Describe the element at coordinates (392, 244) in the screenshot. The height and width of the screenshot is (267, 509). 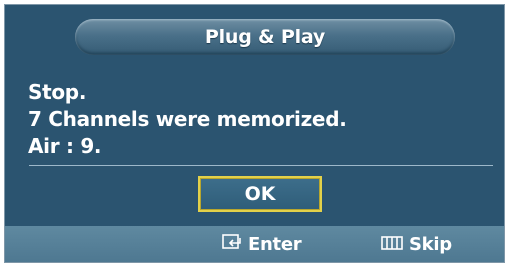
I see `menu-icon` at that location.